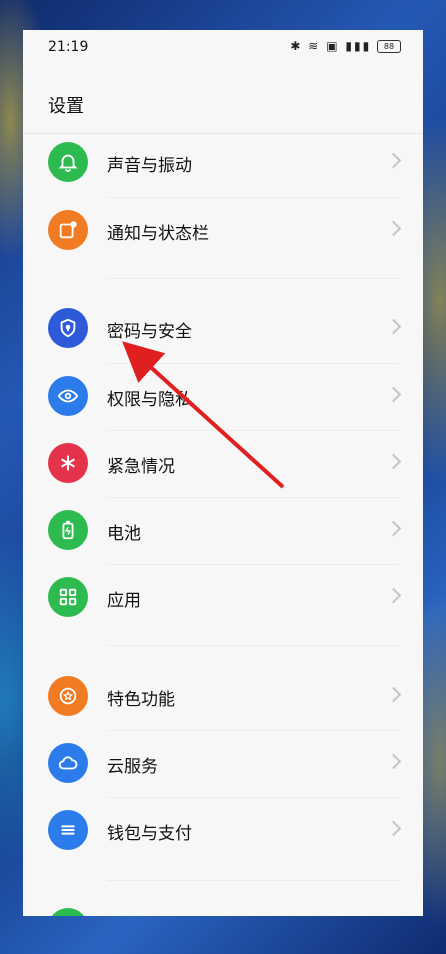 The height and width of the screenshot is (954, 446). Describe the element at coordinates (223, 231) in the screenshot. I see `settings-item-notifications: 通知与状态栏` at that location.